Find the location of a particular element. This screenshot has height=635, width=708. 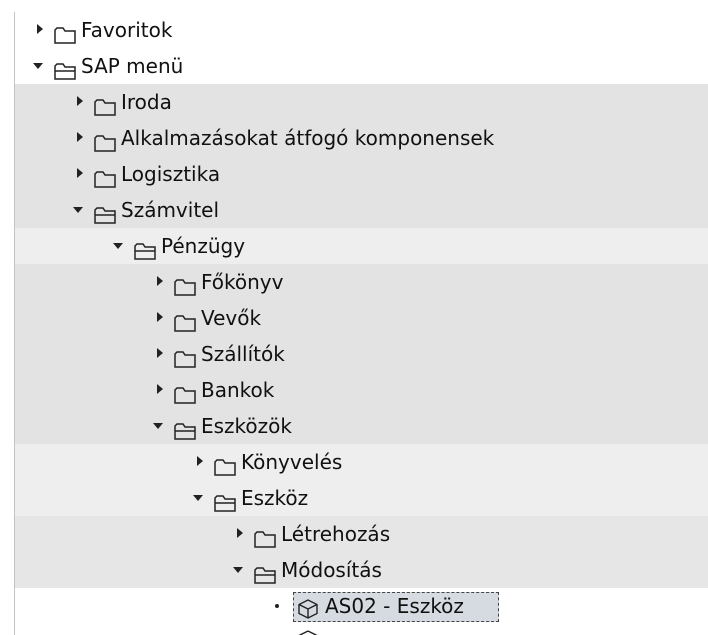

tree-node-label: Eszköz is located at coordinates (275, 498).